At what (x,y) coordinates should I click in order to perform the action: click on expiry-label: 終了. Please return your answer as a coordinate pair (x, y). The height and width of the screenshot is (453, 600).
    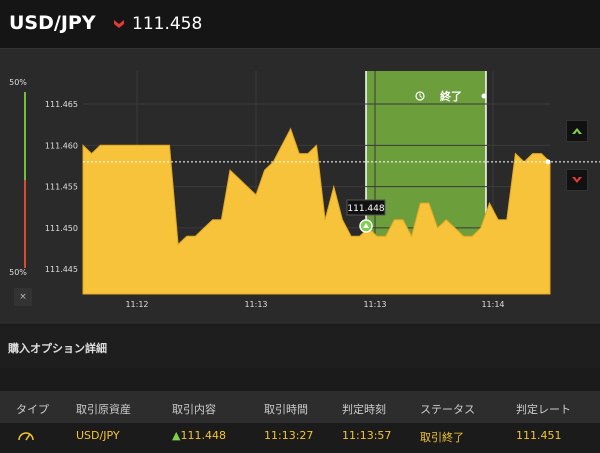
    Looking at the image, I should click on (451, 96).